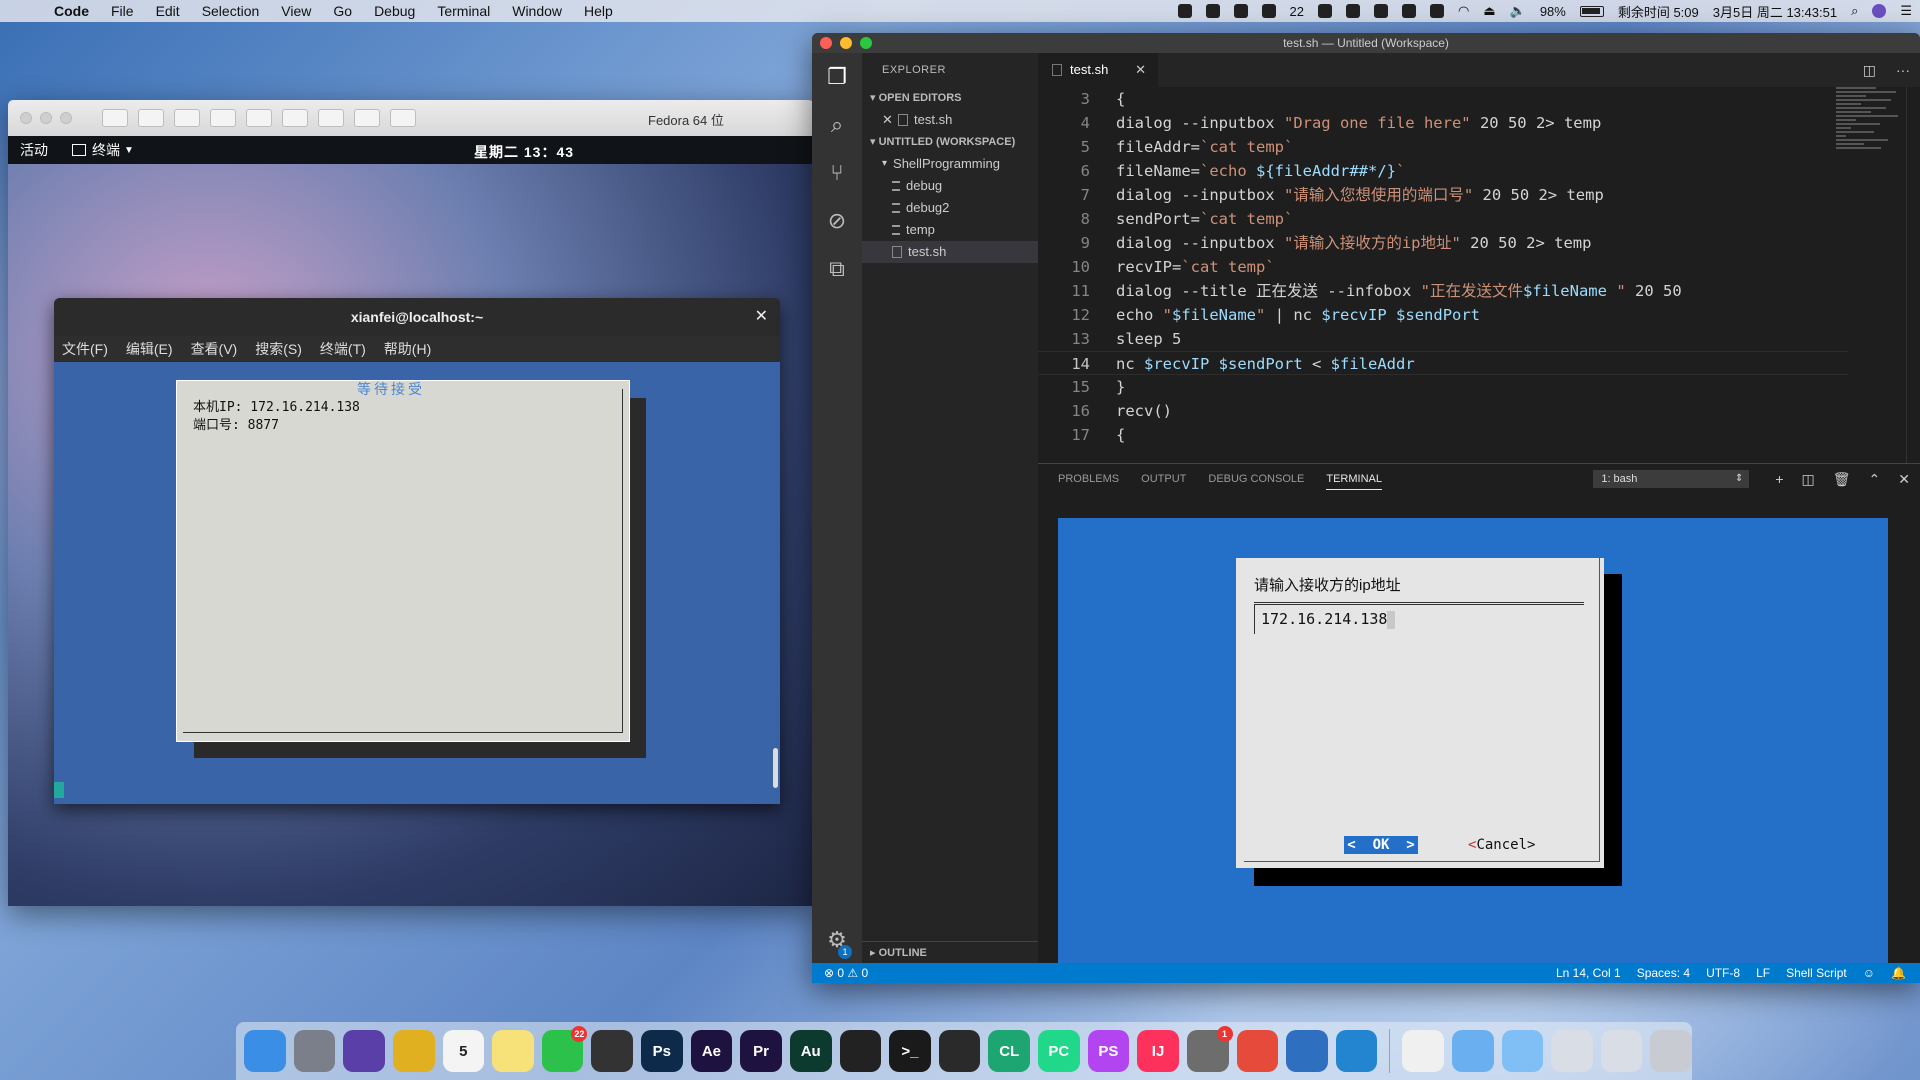 The width and height of the screenshot is (1920, 1080). What do you see at coordinates (1522, 1051) in the screenshot?
I see `folder-icon` at bounding box center [1522, 1051].